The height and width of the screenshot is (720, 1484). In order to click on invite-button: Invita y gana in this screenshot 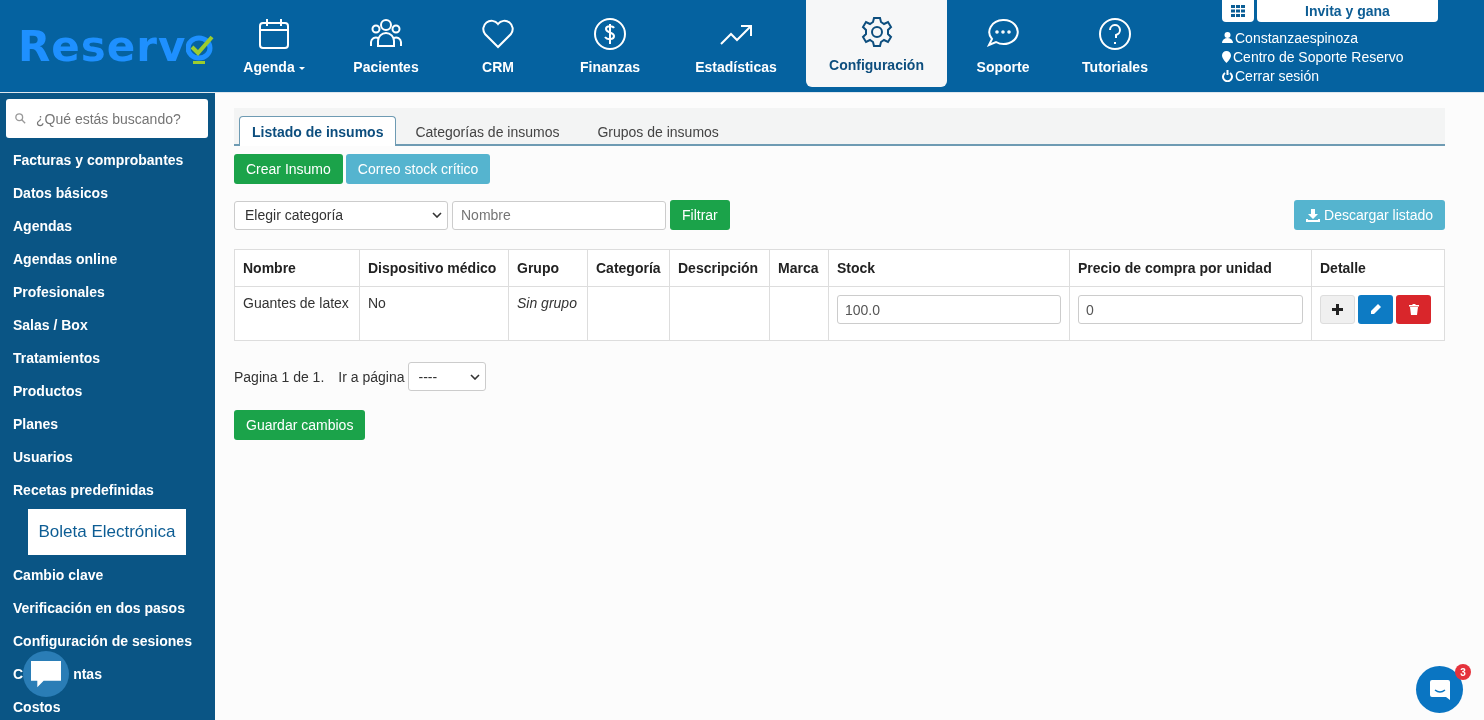, I will do `click(1347, 11)`.